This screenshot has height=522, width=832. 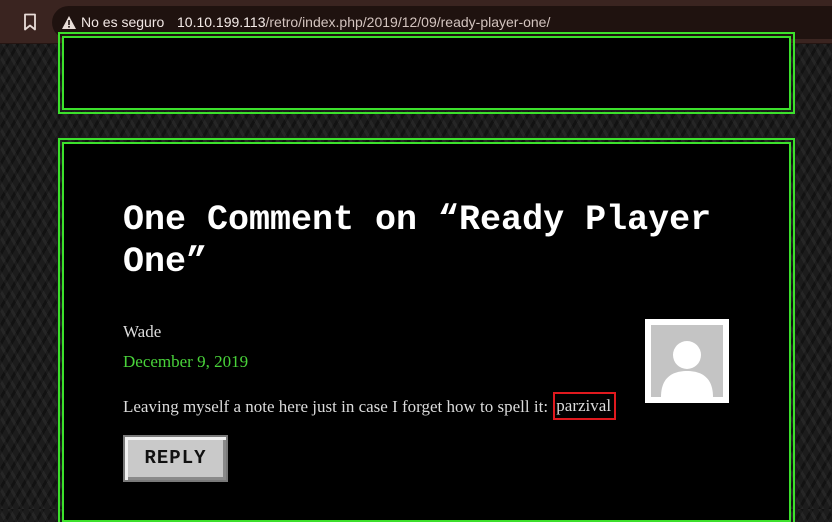 I want to click on highlighted-word: parzival, so click(x=585, y=406).